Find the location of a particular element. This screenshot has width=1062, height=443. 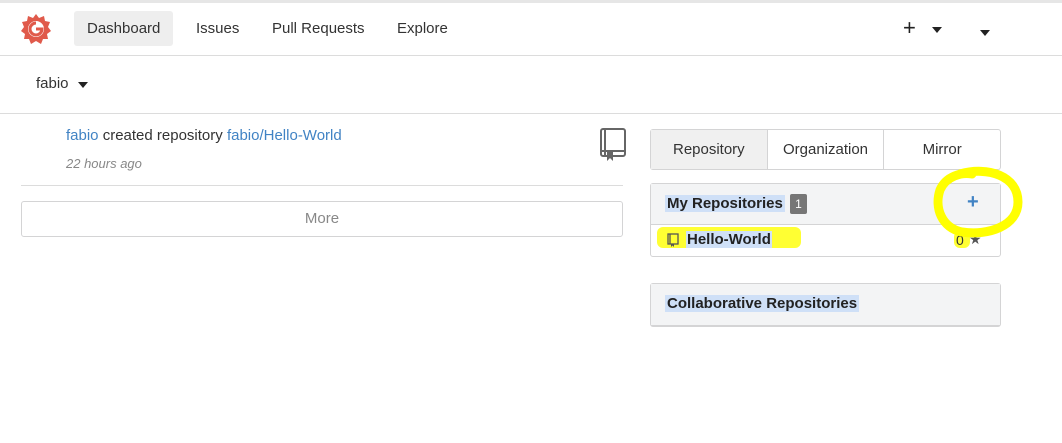

context-switcher-bar: fabio is located at coordinates (531, 85).